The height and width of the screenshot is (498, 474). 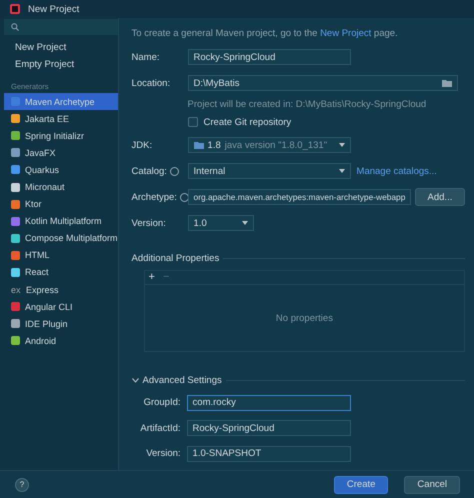 I want to click on search-field, so click(x=61, y=27).